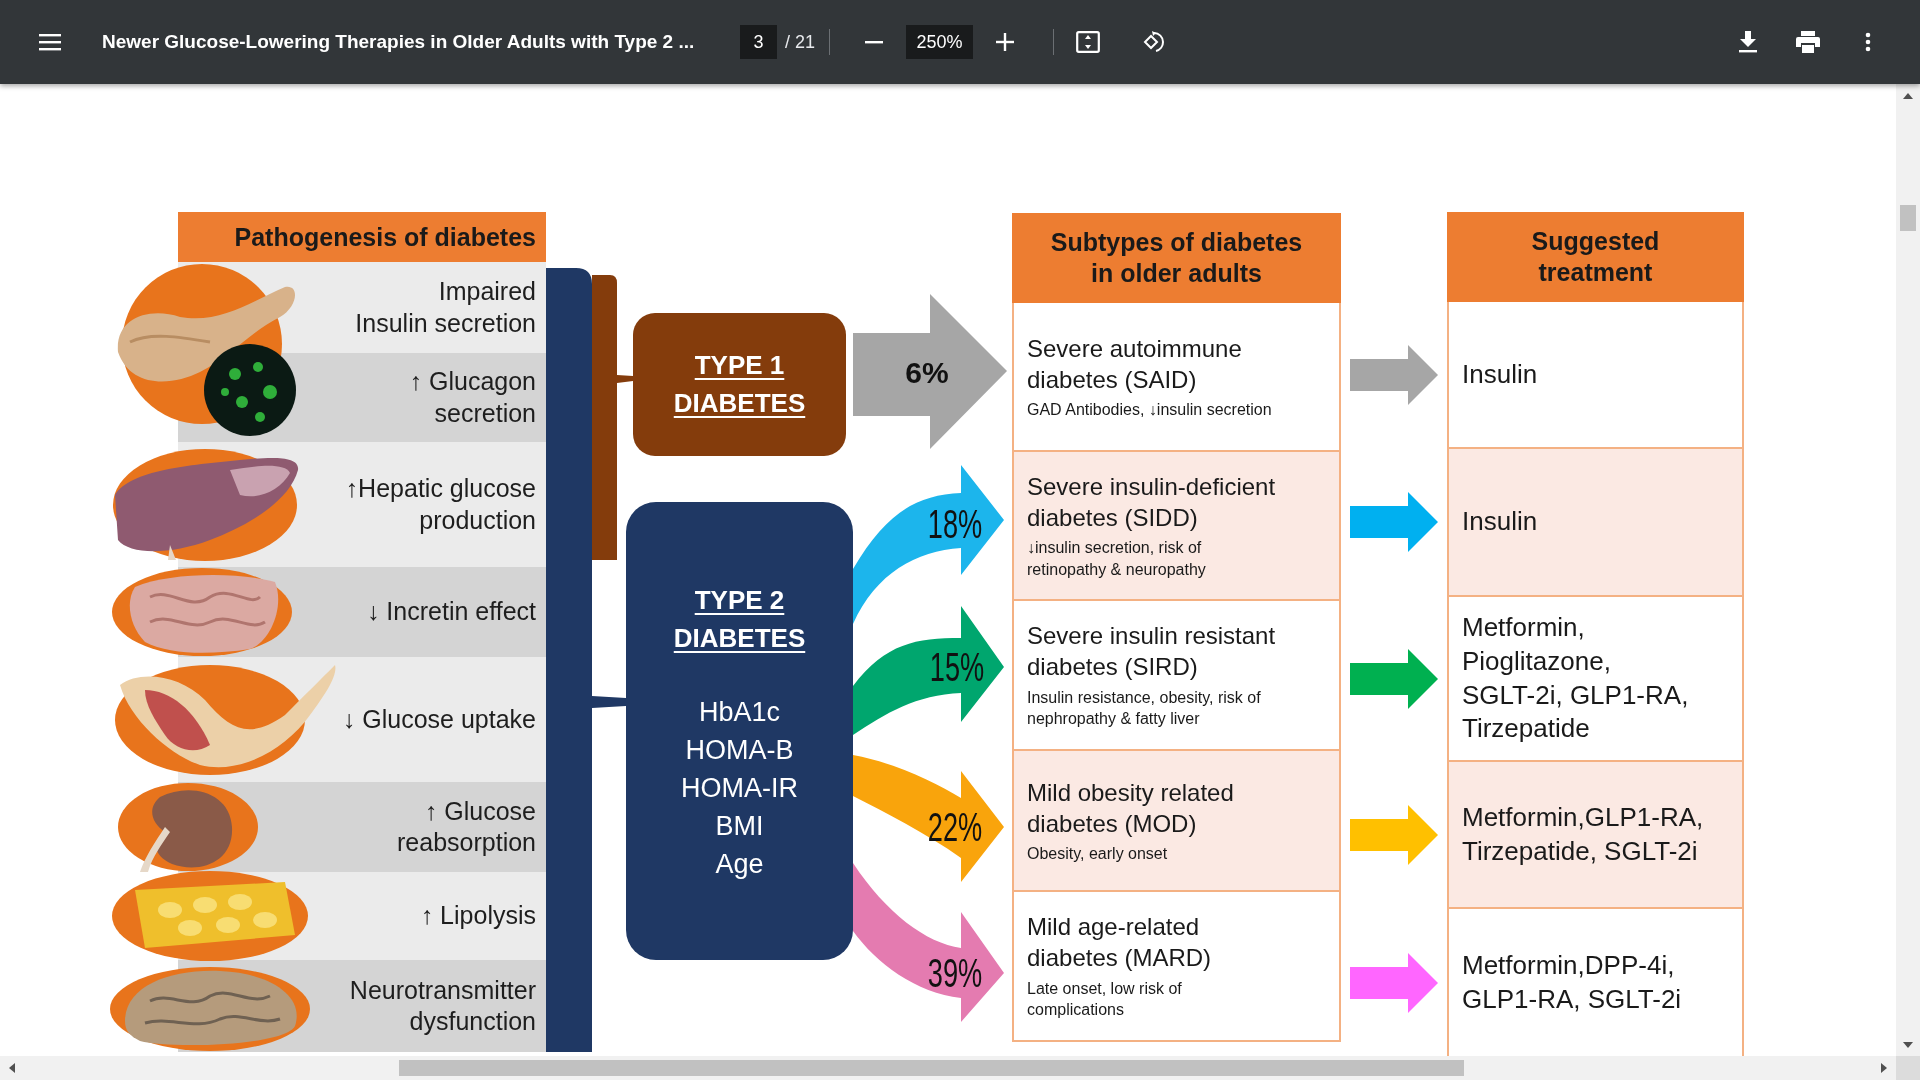  Describe the element at coordinates (940, 42) in the screenshot. I see `zoom-field: 250%` at that location.